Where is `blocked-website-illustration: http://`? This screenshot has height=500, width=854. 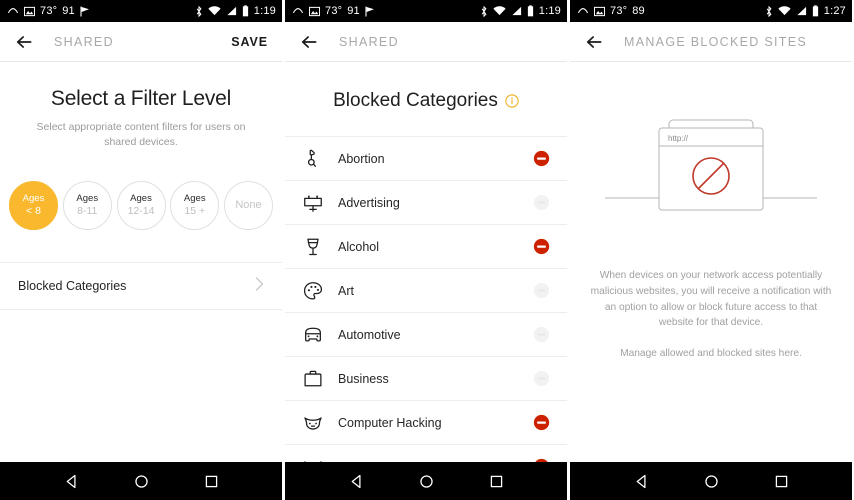
blocked-website-illustration: http:// is located at coordinates (711, 168).